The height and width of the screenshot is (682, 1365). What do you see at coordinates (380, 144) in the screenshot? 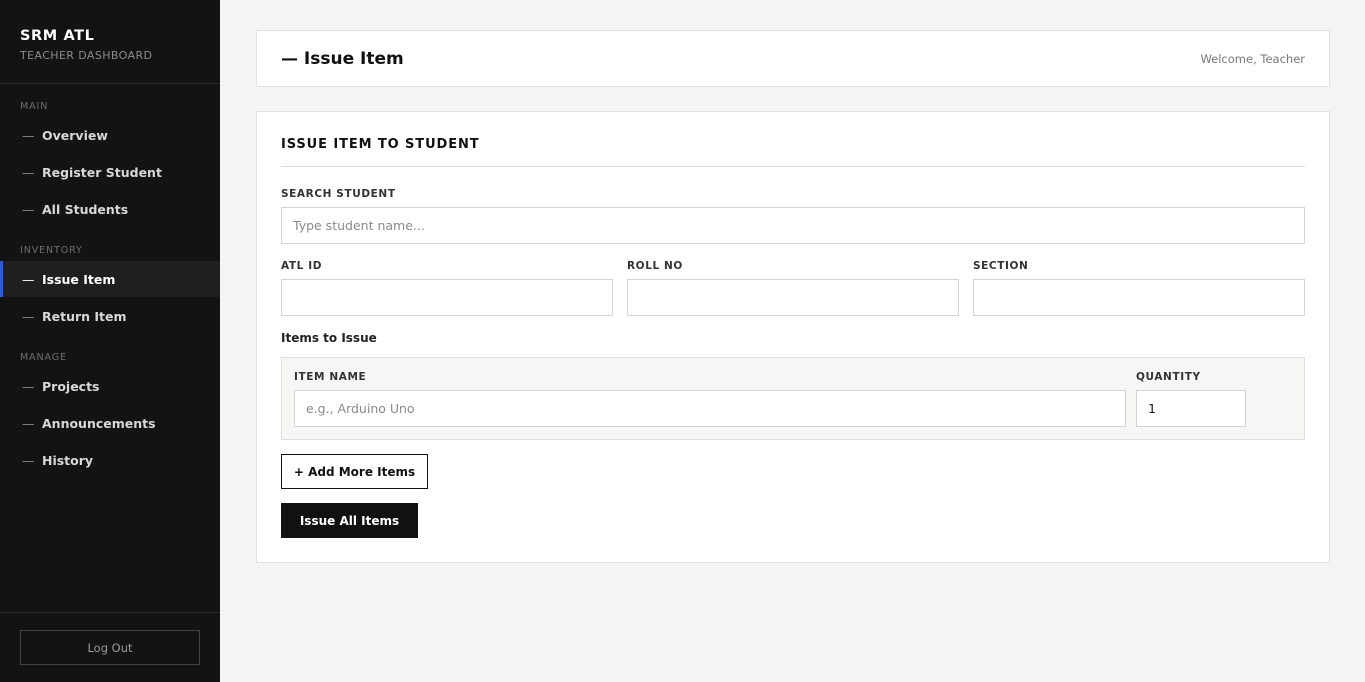
I see `form-title: ISSUE ITEM TO STUDENT` at bounding box center [380, 144].